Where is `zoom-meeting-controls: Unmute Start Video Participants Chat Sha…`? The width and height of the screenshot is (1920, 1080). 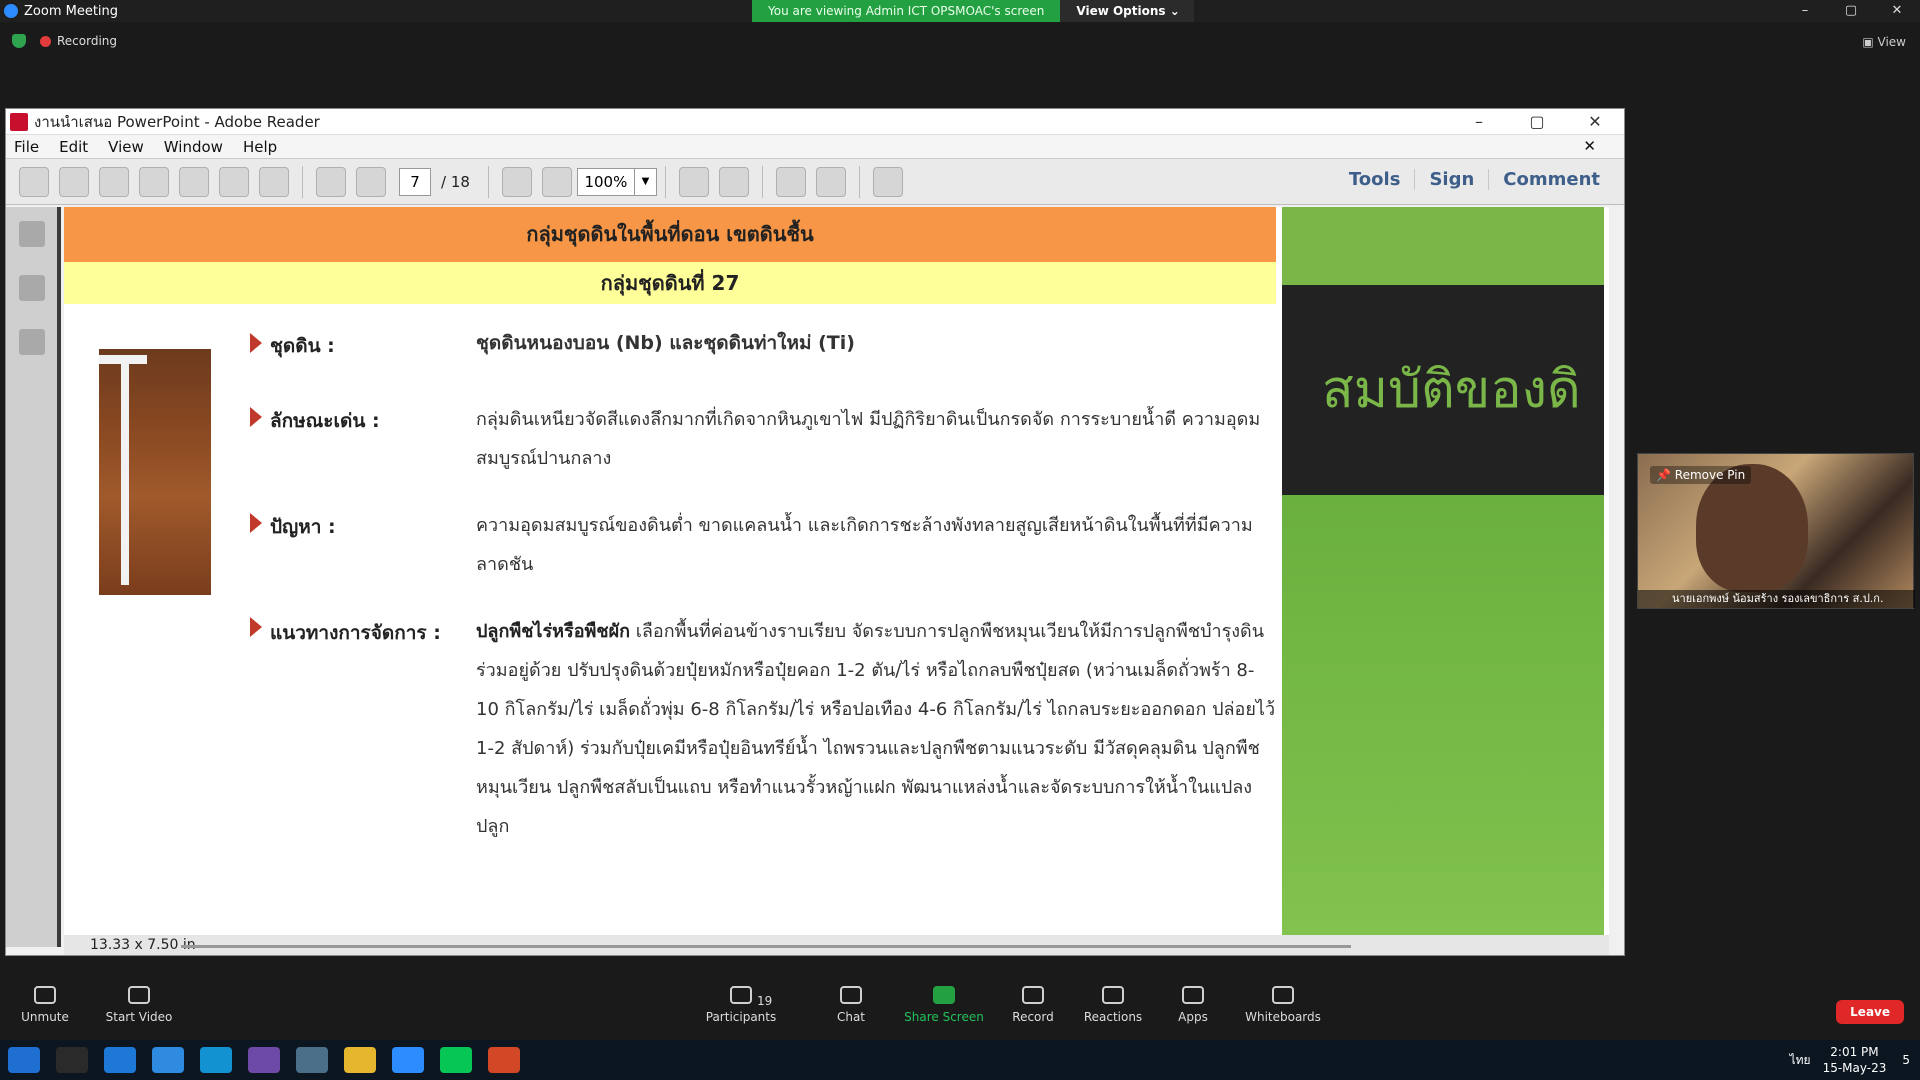
zoom-meeting-controls: Unmute Start Video Participants Chat Sha… is located at coordinates (960, 1010).